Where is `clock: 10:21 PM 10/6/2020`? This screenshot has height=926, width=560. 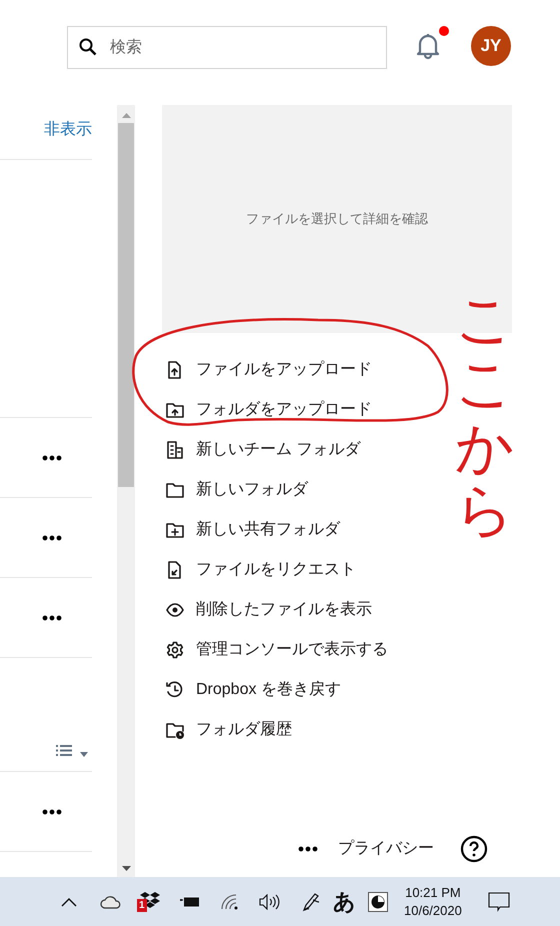 clock: 10:21 PM 10/6/2020 is located at coordinates (433, 902).